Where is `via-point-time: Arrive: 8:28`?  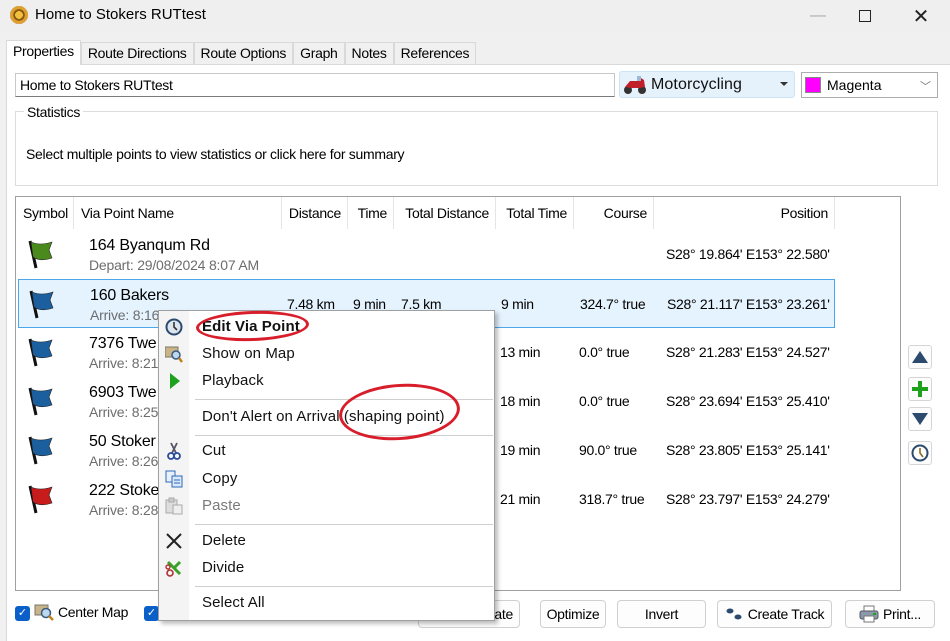
via-point-time: Arrive: 8:28 is located at coordinates (124, 510).